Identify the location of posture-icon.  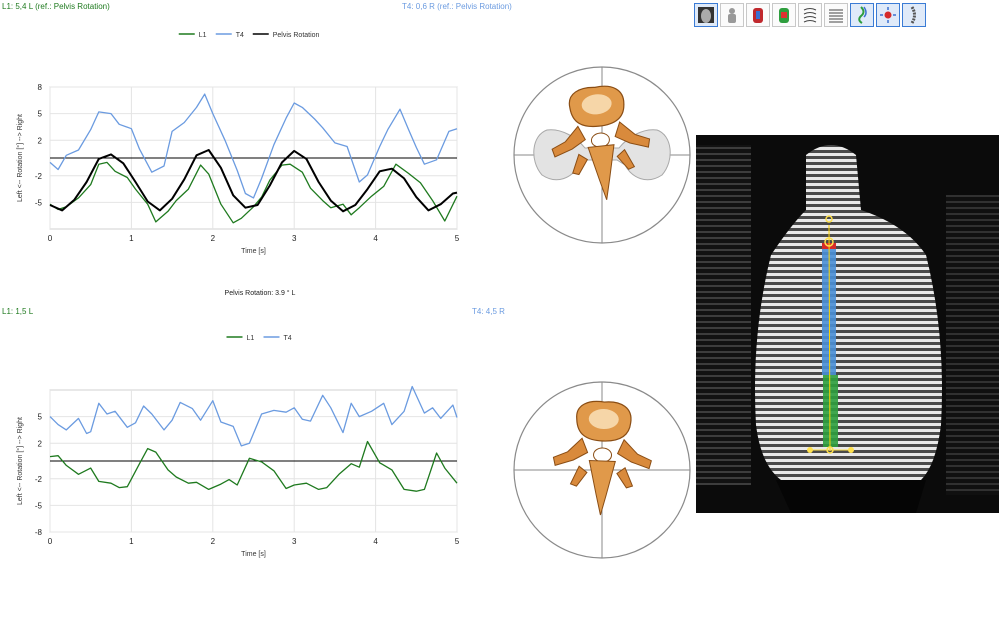
(732, 15).